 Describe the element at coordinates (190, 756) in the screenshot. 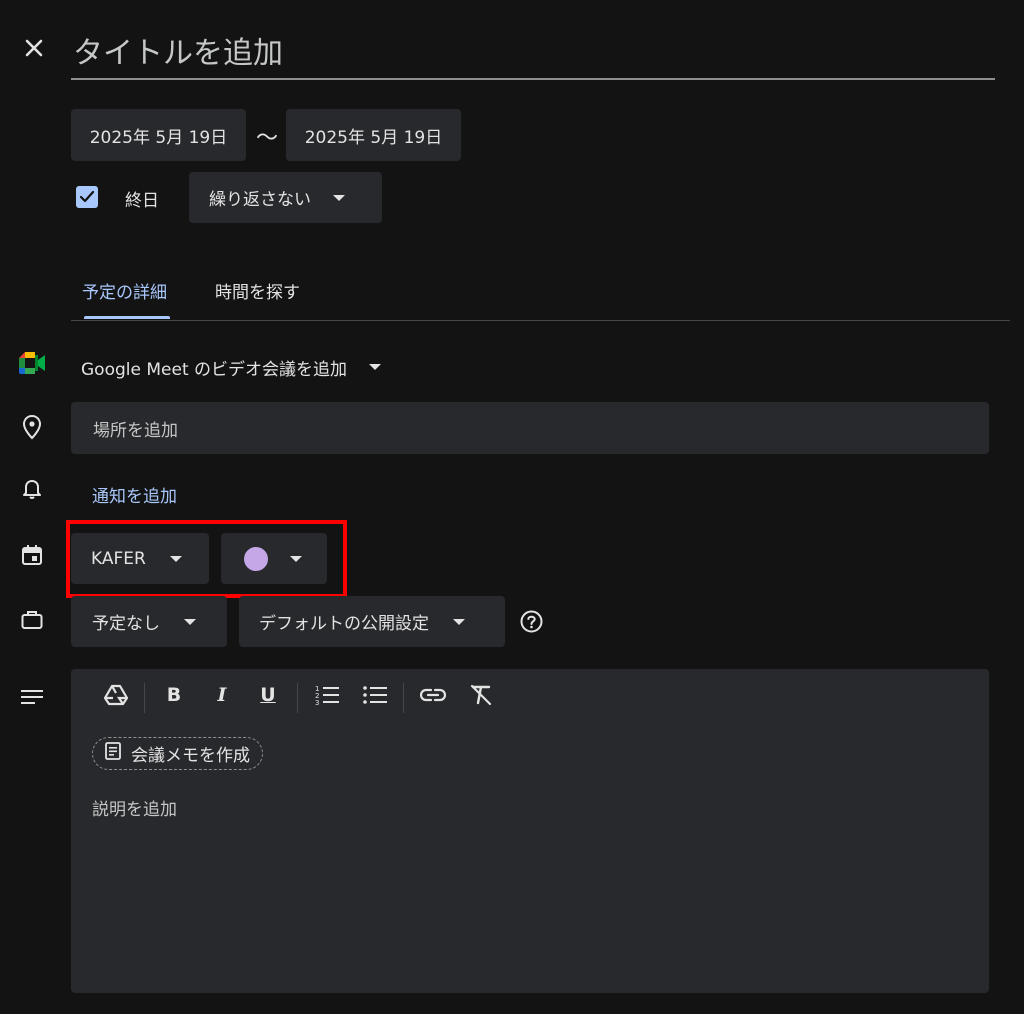

I see `meeting-notes-label: 会議メモを作成` at that location.